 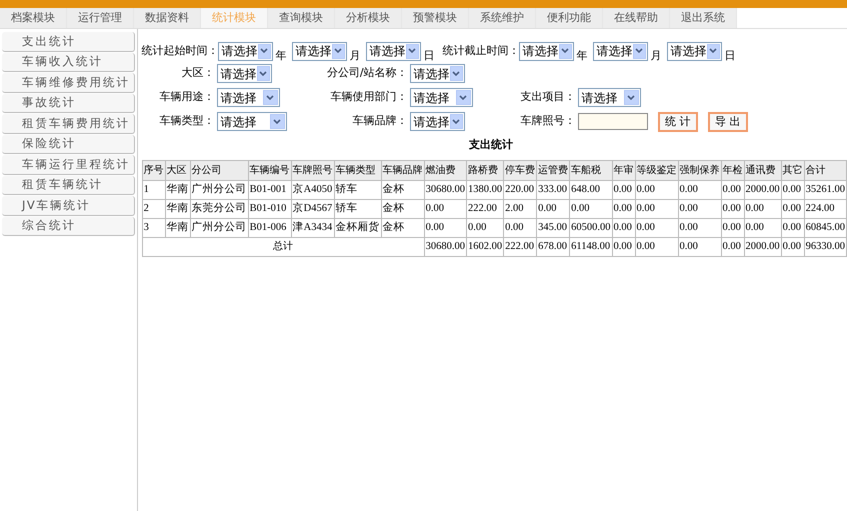 I want to click on column-header: 燃油费, so click(x=445, y=170).